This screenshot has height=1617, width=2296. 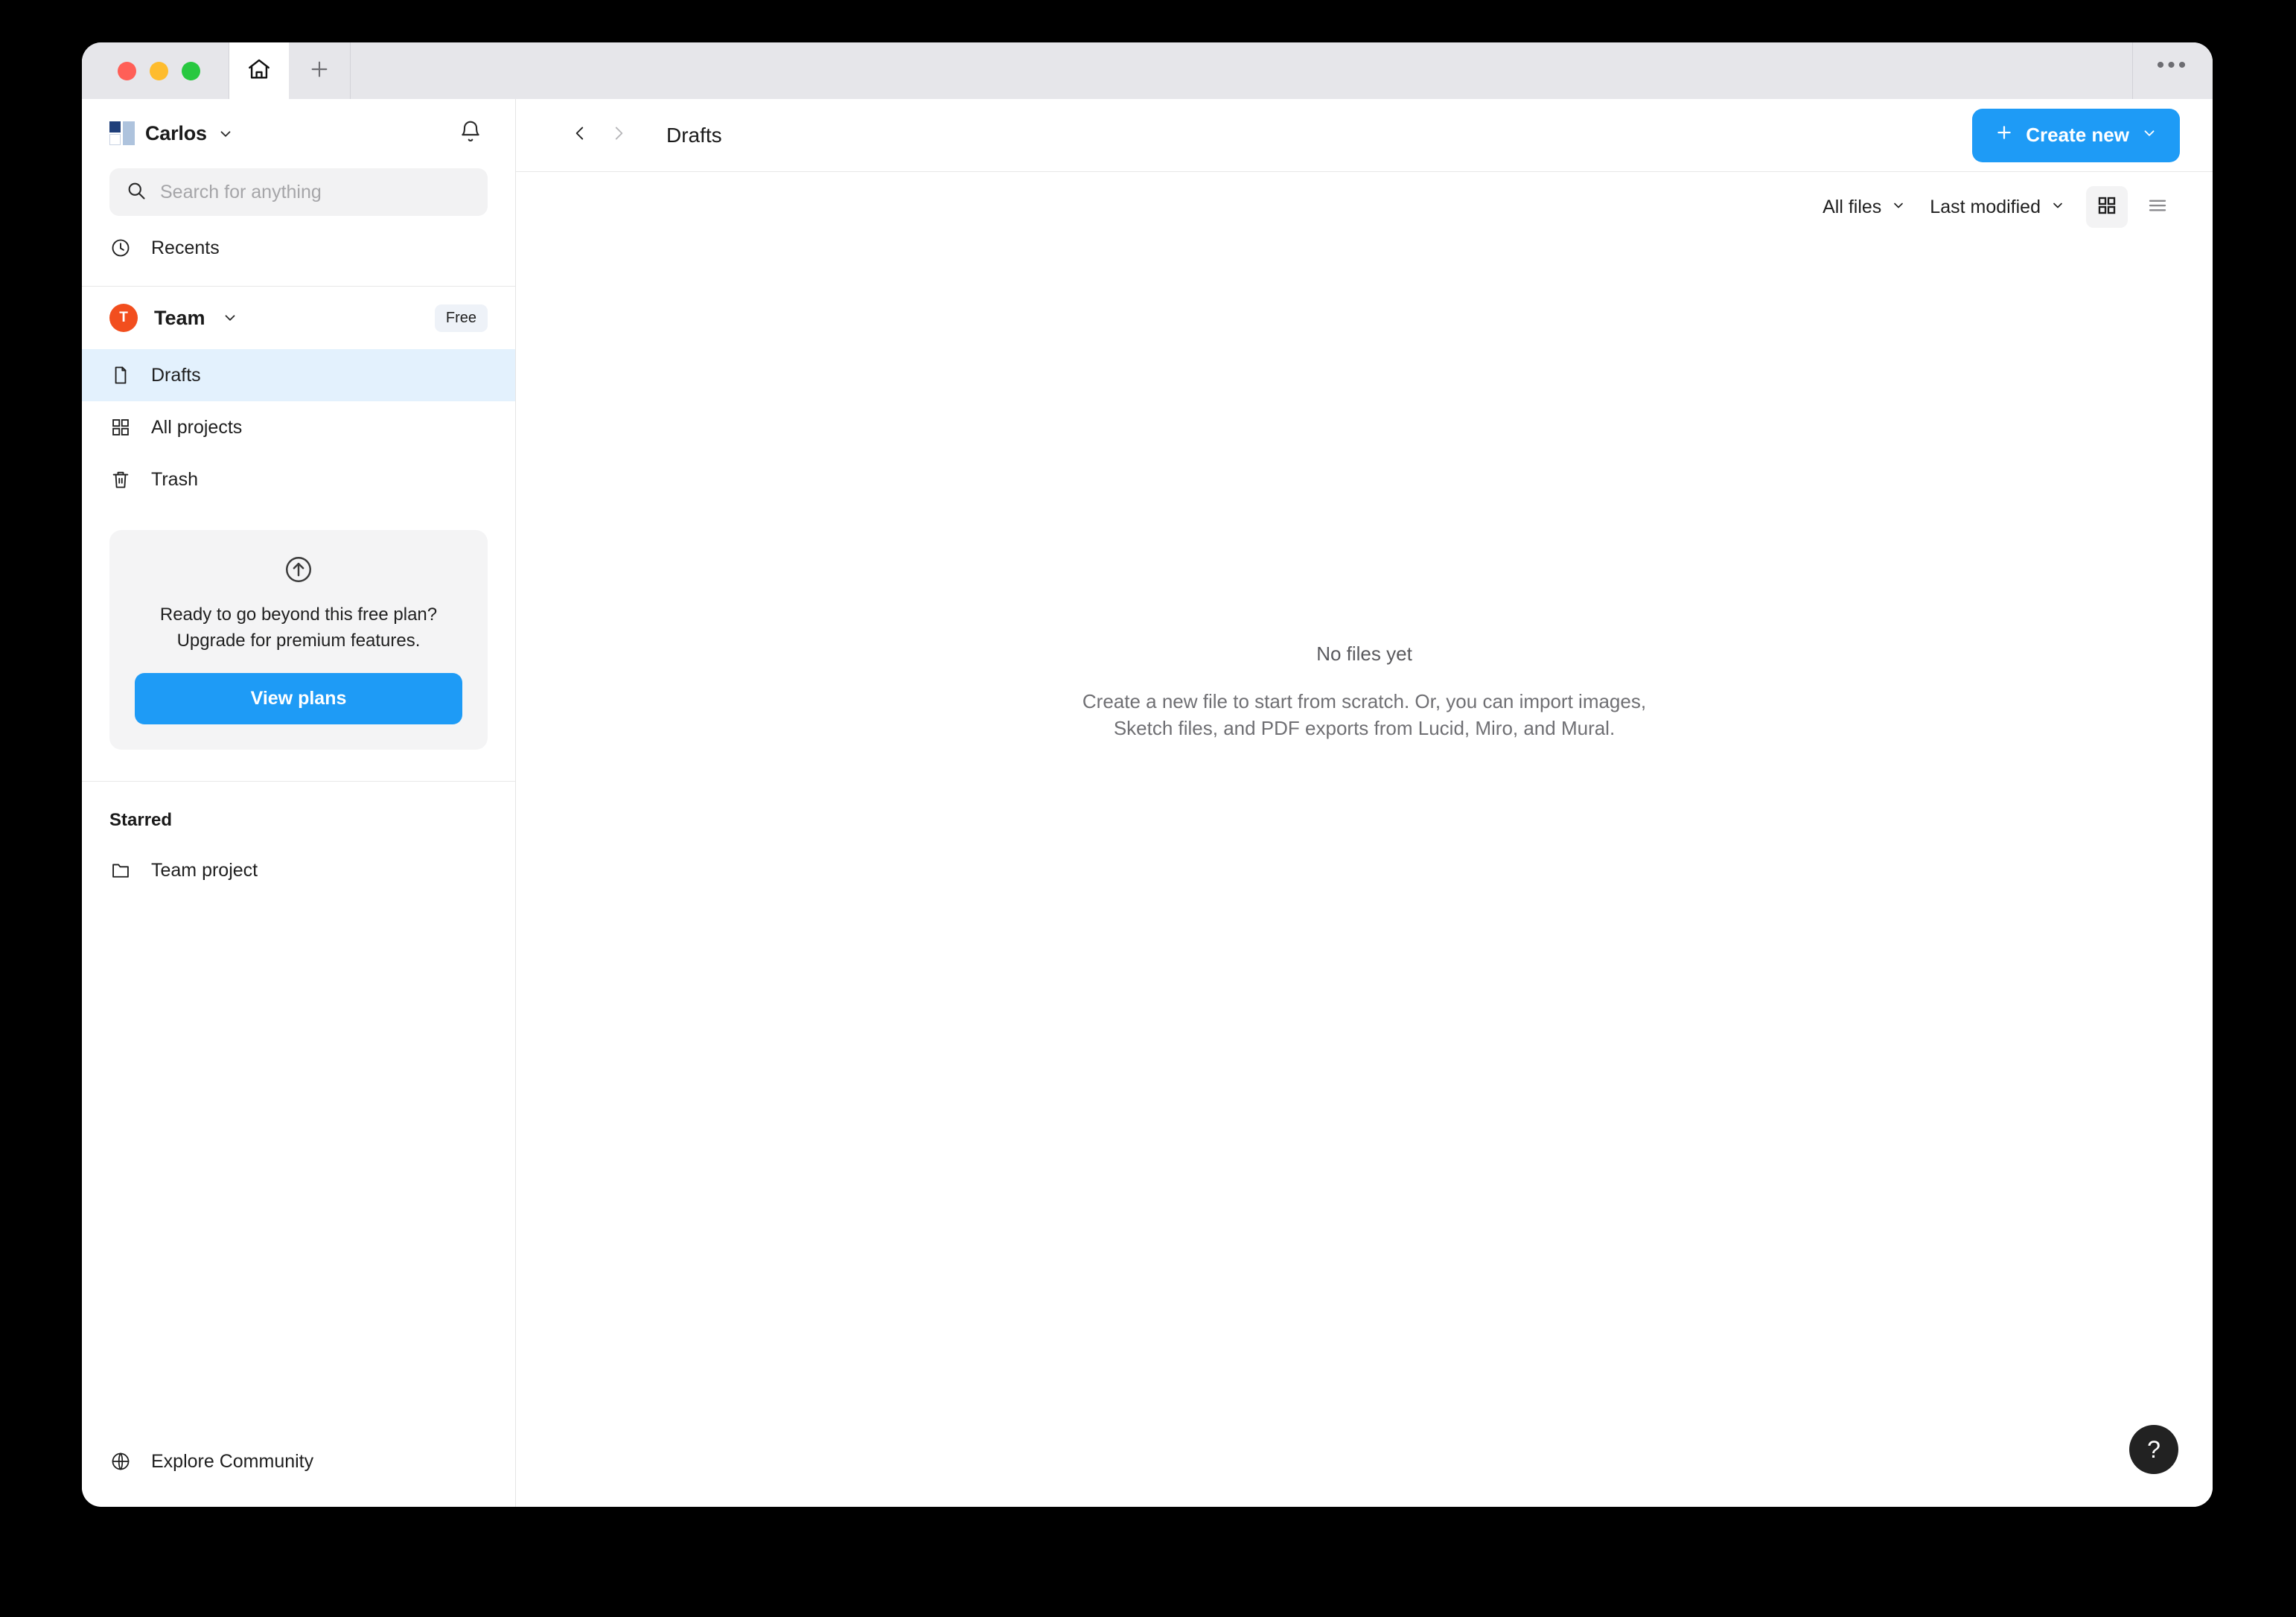 I want to click on forward-button, so click(x=618, y=135).